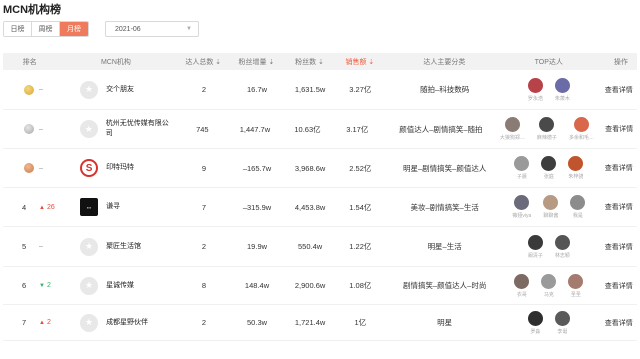 This screenshot has height=359, width=640. Describe the element at coordinates (24, 322) in the screenshot. I see `rank-number: 7` at that location.